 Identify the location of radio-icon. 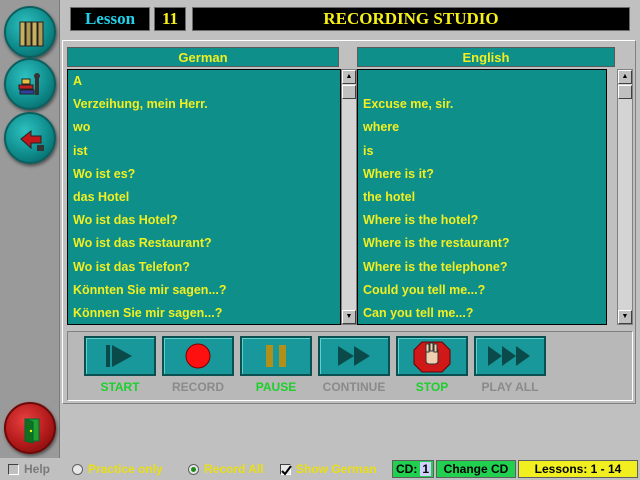
(77, 469).